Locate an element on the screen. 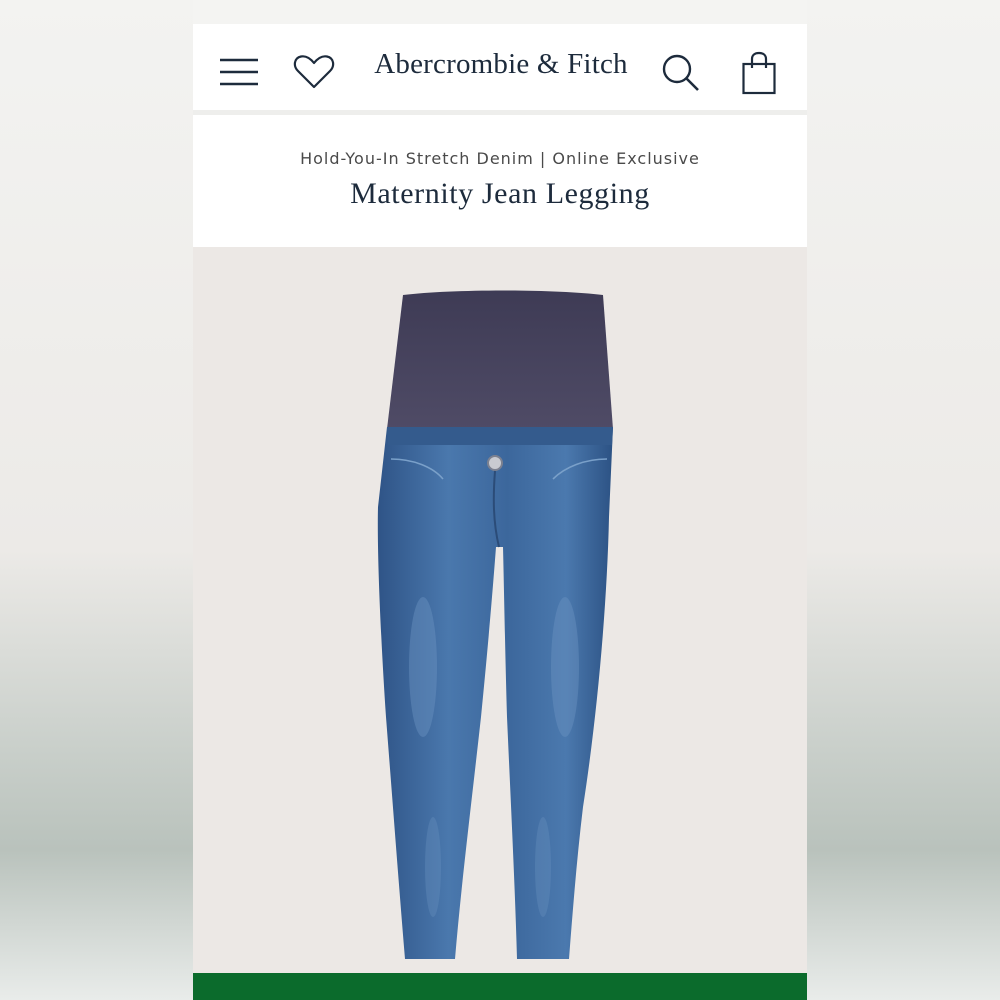 This screenshot has height=1000, width=1000. menu-button is located at coordinates (239, 72).